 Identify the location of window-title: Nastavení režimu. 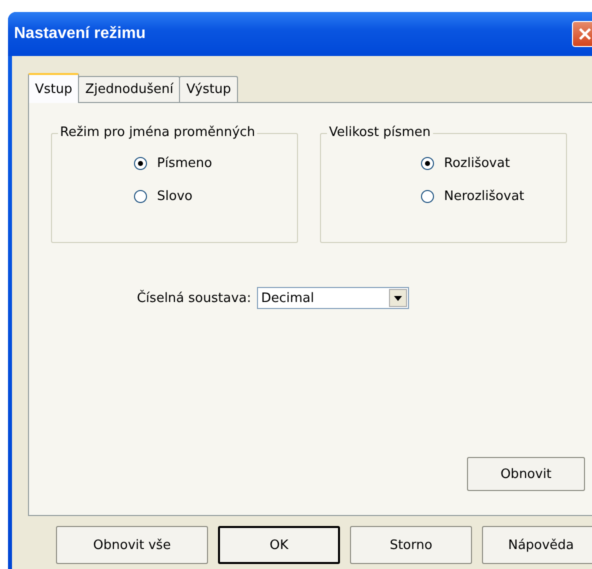
(80, 34).